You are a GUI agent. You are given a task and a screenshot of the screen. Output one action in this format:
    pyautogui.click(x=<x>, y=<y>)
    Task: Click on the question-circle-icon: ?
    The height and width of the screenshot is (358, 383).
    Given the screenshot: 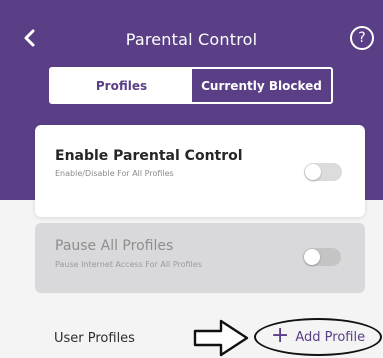 What is the action you would take?
    pyautogui.click(x=362, y=38)
    